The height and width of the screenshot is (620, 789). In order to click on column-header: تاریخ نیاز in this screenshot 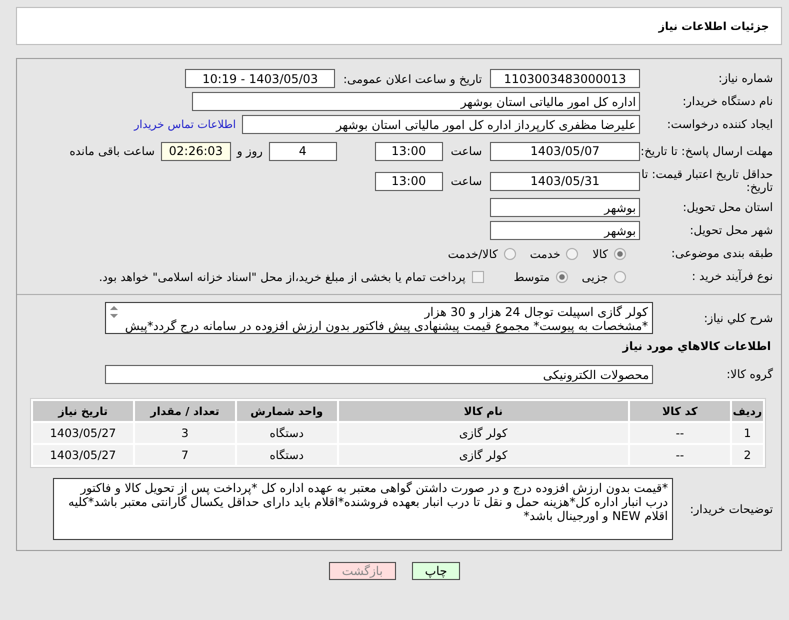, I will do `click(83, 411)`.